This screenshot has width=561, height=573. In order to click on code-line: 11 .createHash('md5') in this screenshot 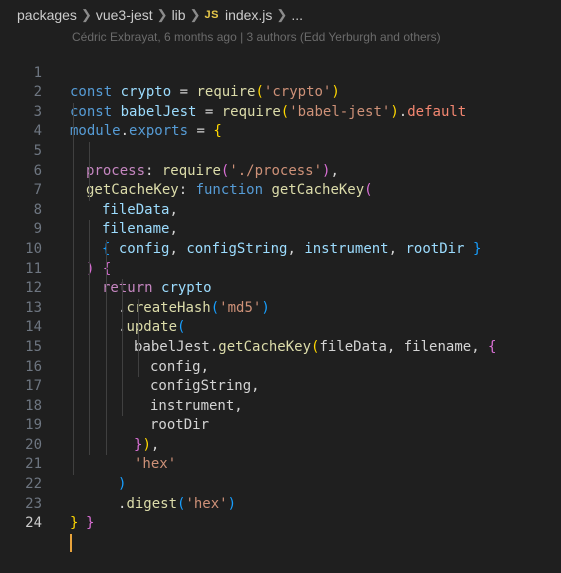, I will do `click(280, 277)`.